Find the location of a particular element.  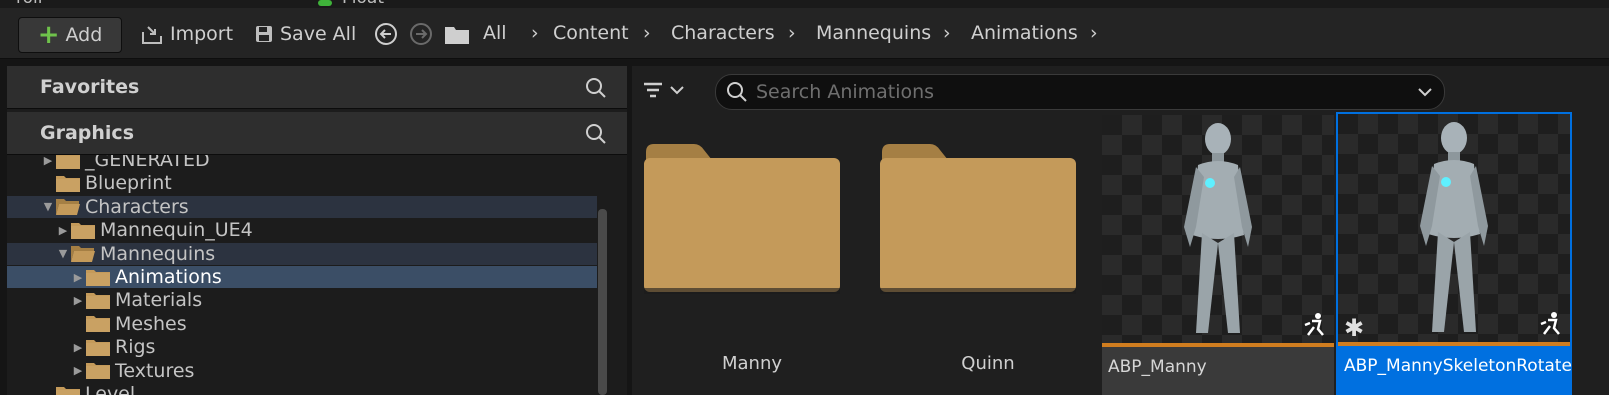

tree-item: ▼ Characters is located at coordinates (302, 206).